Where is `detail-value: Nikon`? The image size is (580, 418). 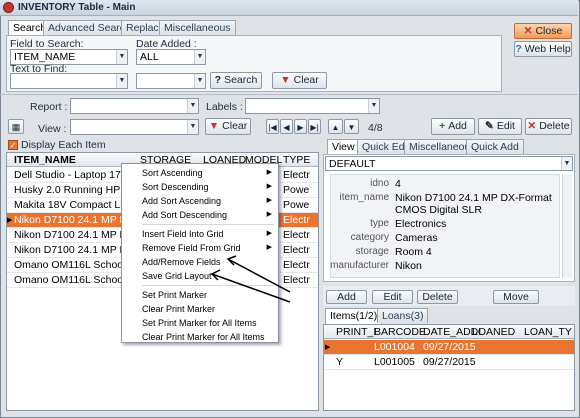
detail-value: Nikon is located at coordinates (475, 266).